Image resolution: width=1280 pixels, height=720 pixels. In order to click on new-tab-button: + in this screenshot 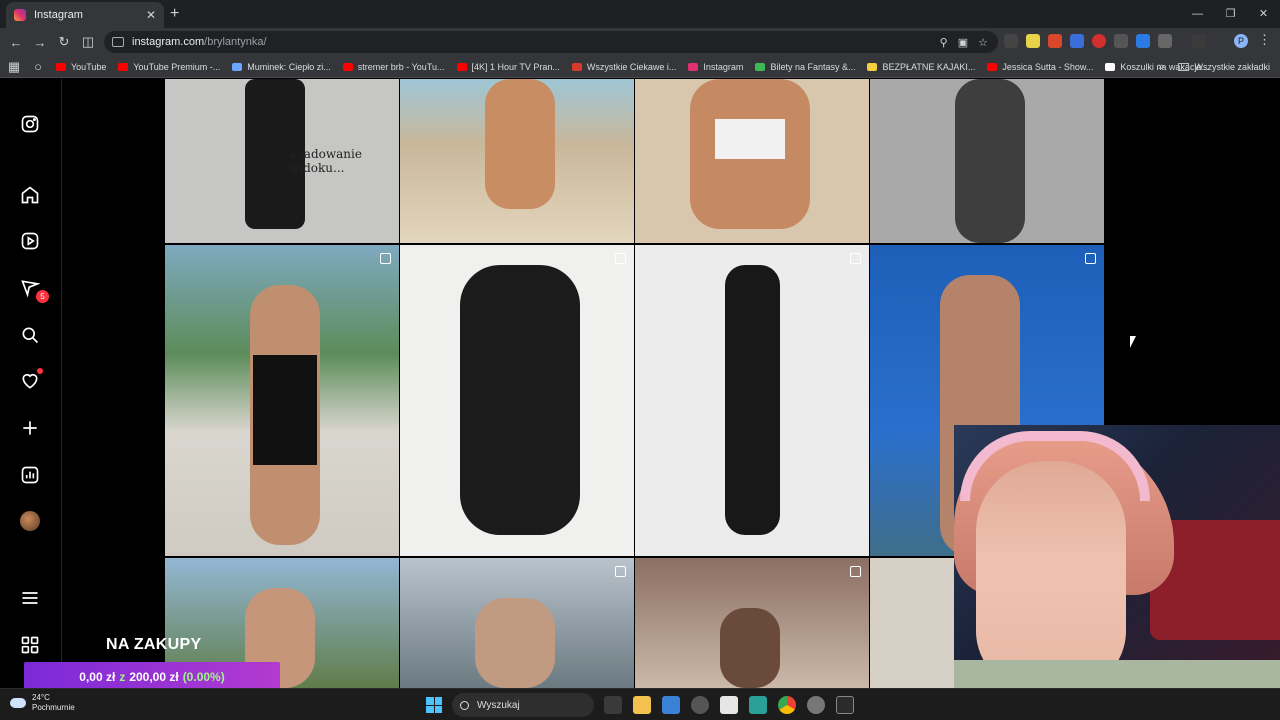, I will do `click(174, 14)`.